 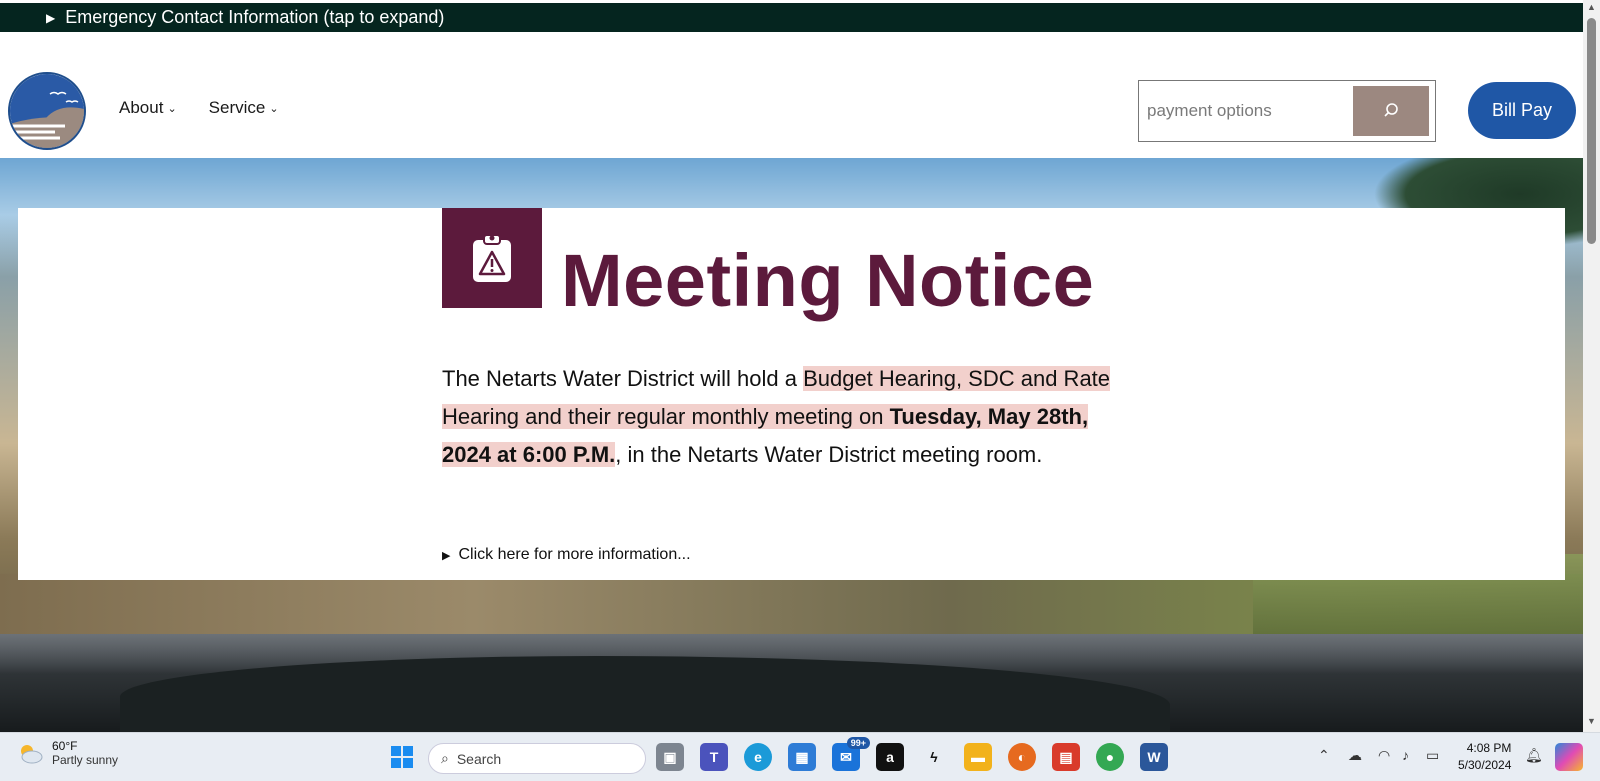 I want to click on site-search, so click(x=1287, y=111).